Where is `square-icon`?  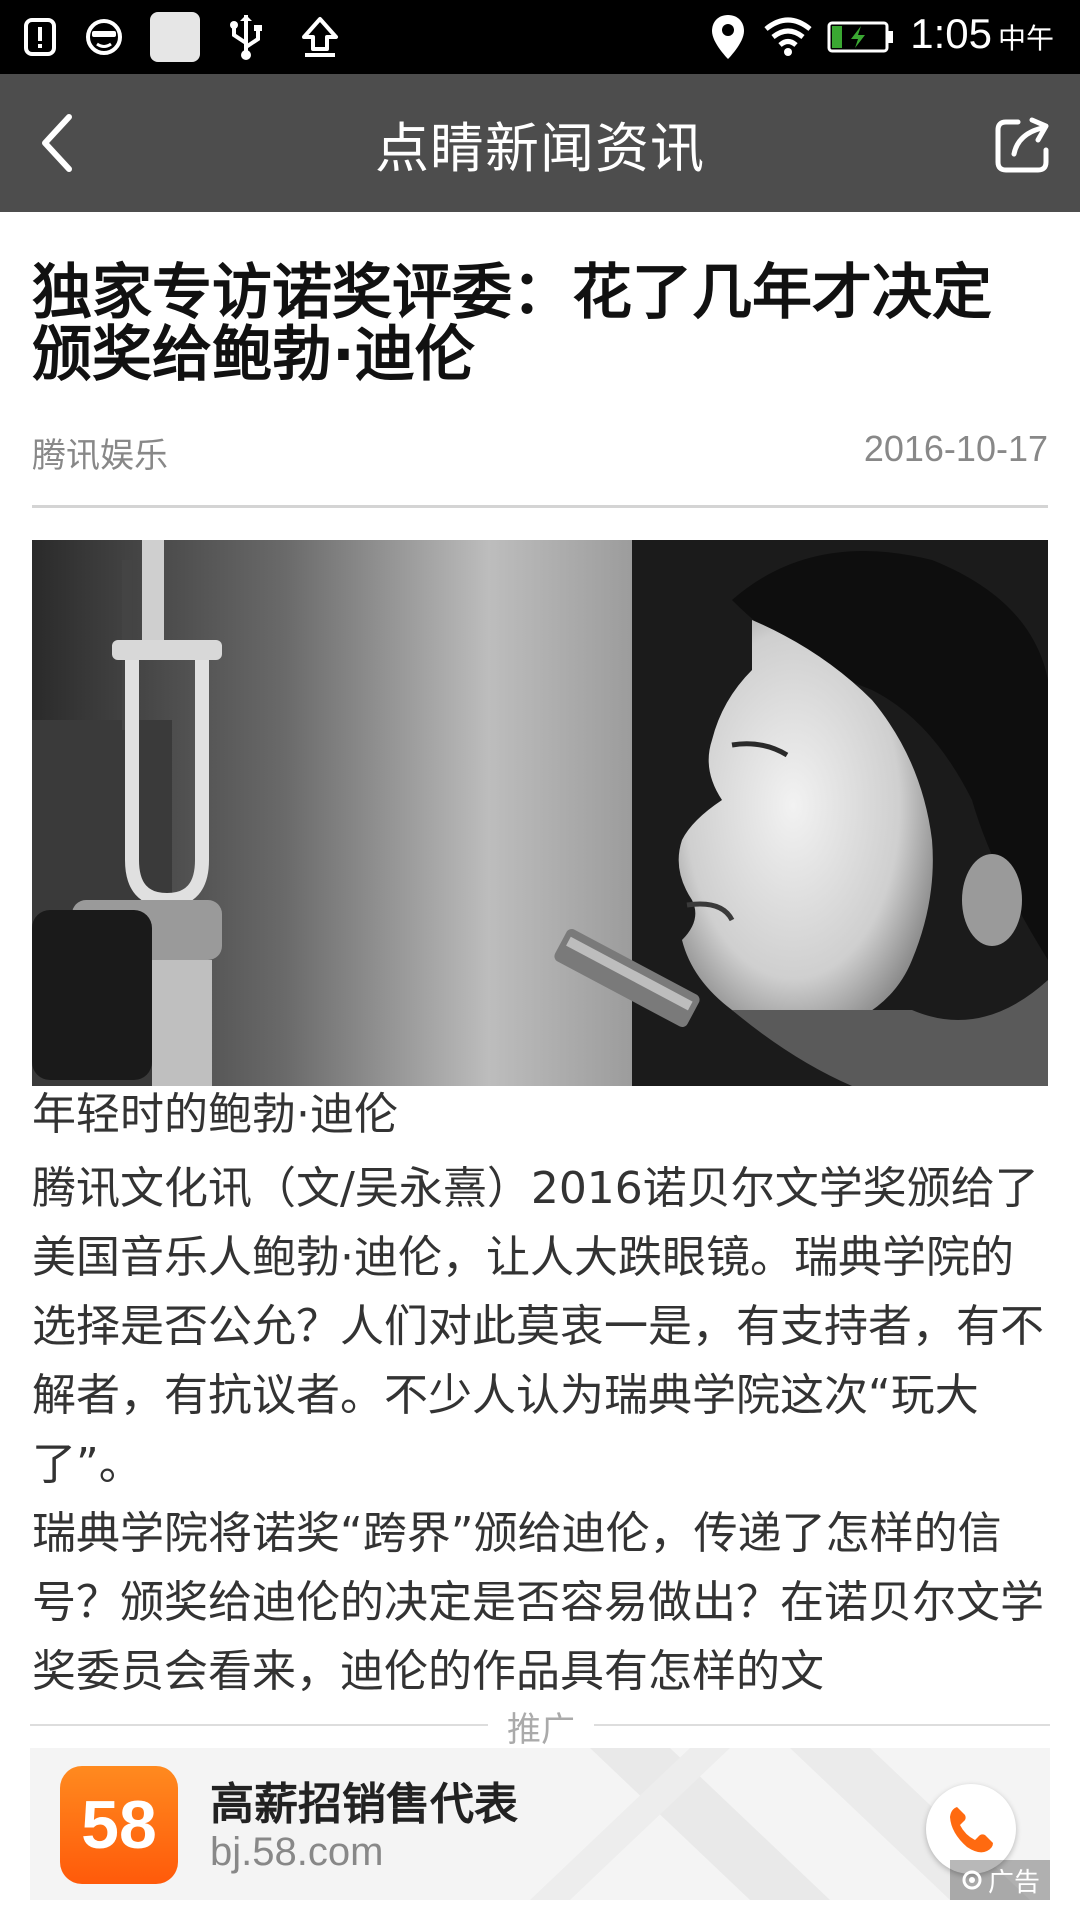
square-icon is located at coordinates (175, 37).